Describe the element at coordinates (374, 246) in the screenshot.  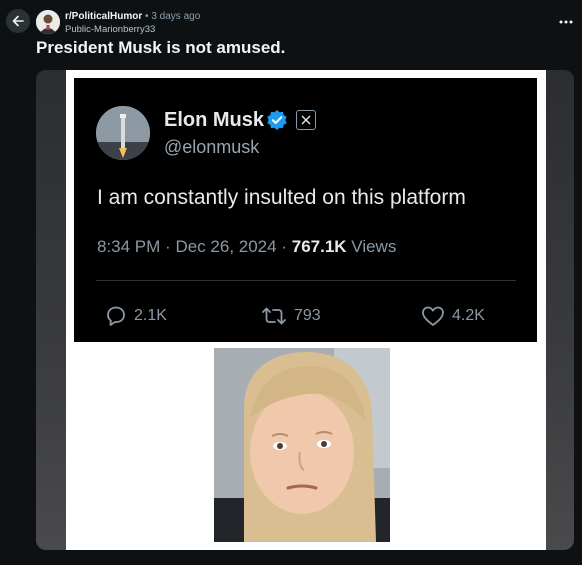
I see `tweet-views-label: Views` at that location.